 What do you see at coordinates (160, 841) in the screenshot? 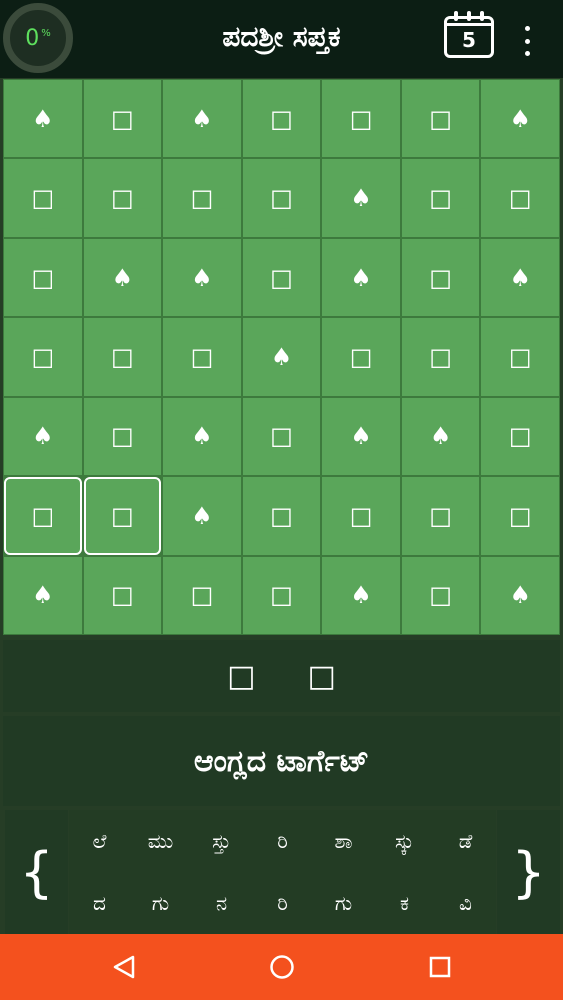
I see `letter-key: ಮು` at bounding box center [160, 841].